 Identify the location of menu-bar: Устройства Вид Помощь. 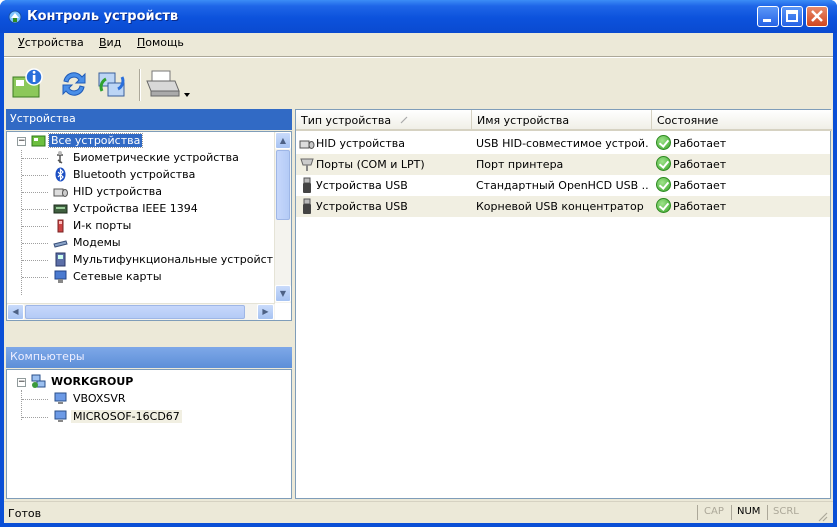
(418, 44).